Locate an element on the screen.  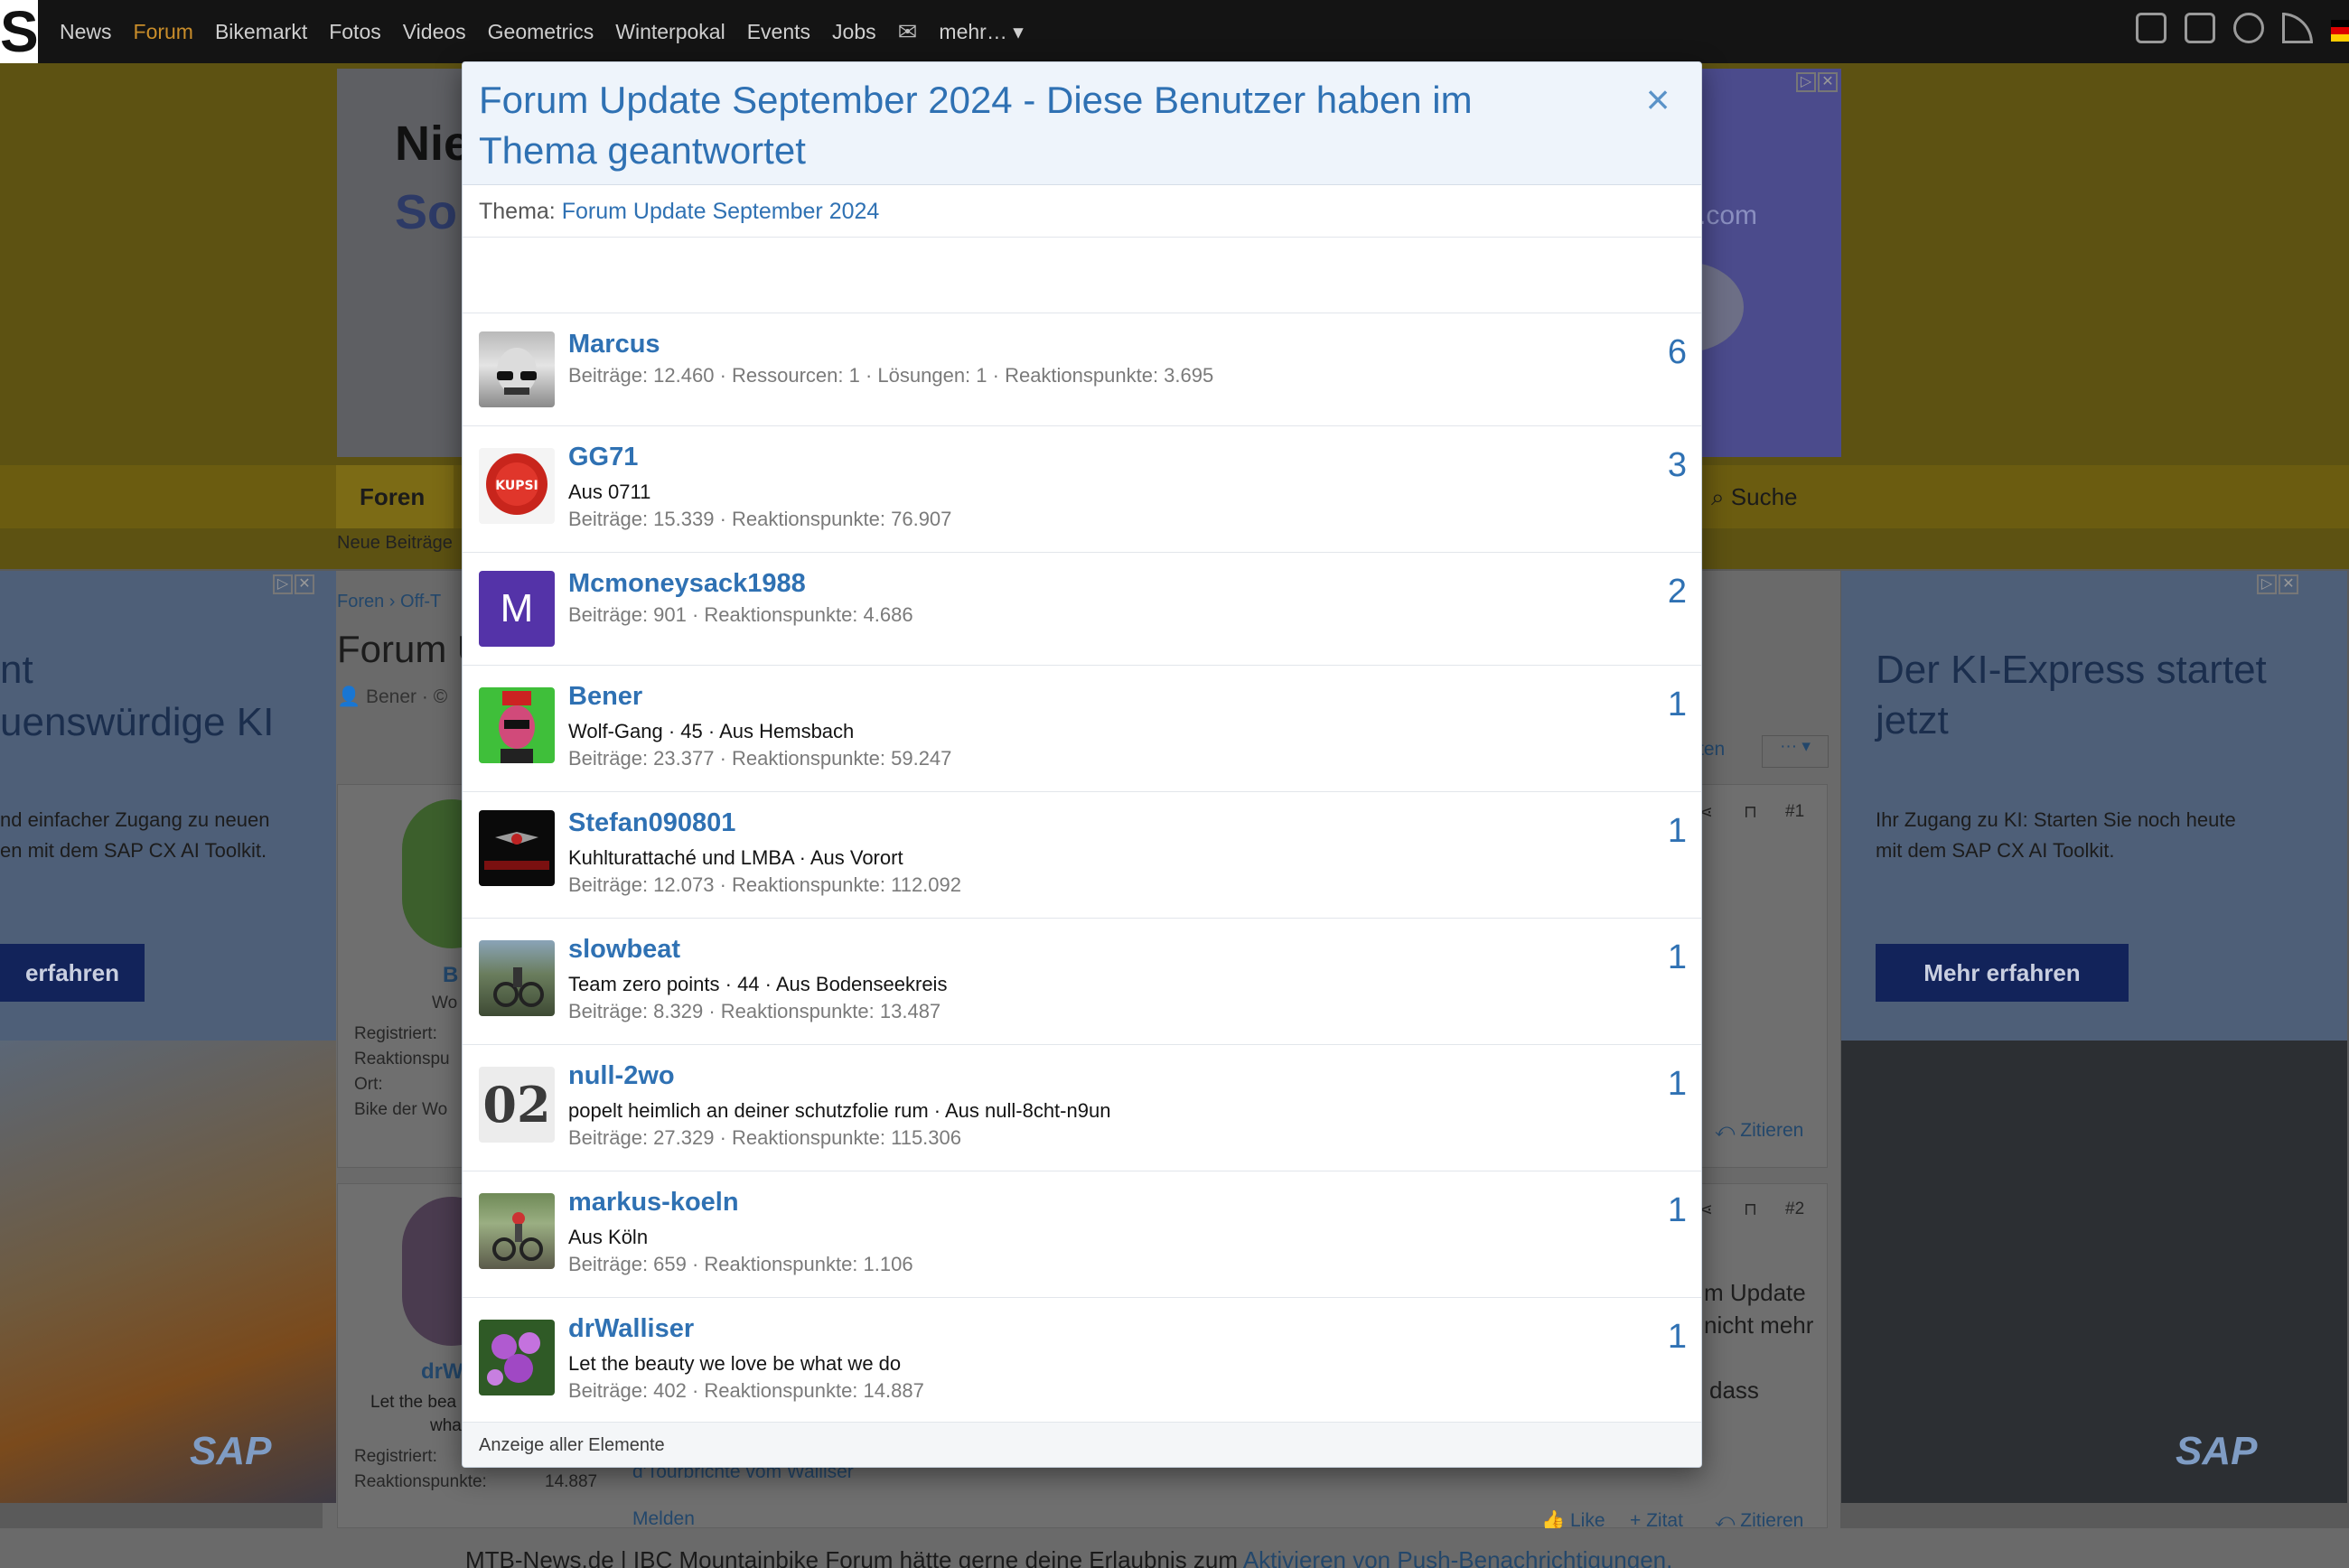
avatar: 02 is located at coordinates (517, 1105).